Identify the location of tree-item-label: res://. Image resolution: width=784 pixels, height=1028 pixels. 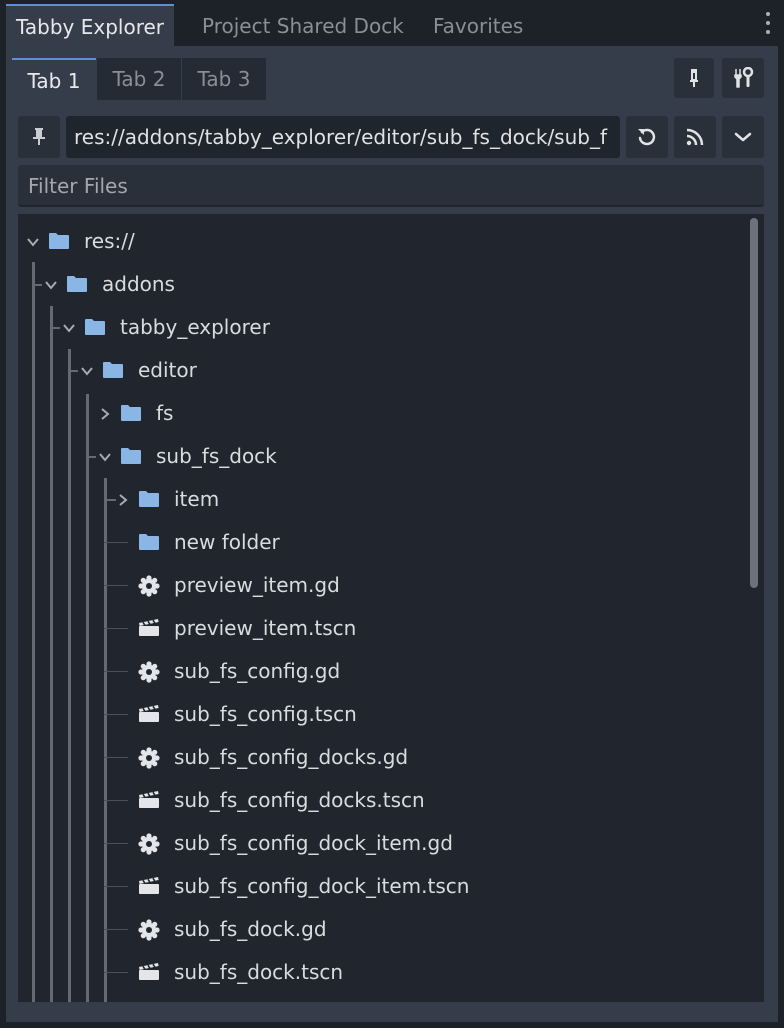
(109, 241).